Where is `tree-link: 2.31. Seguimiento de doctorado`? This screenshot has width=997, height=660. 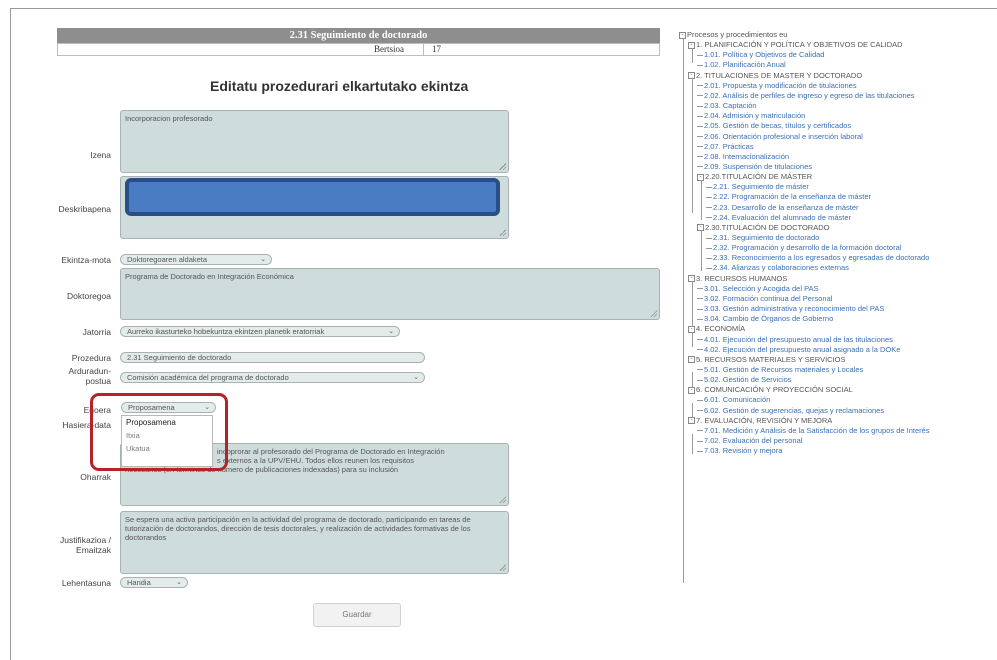 tree-link: 2.31. Seguimiento de doctorado is located at coordinates (762, 238).